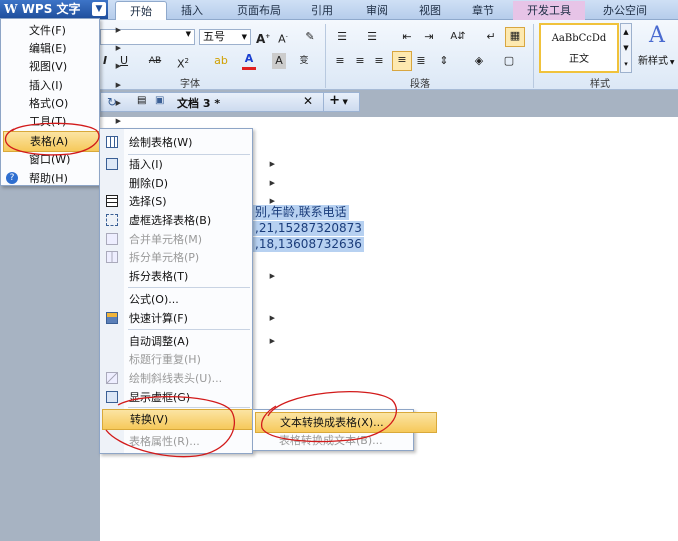 The width and height of the screenshot is (678, 541). Describe the element at coordinates (64, 30) in the screenshot. I see `menu-item-file: 文件(F) ▶` at that location.